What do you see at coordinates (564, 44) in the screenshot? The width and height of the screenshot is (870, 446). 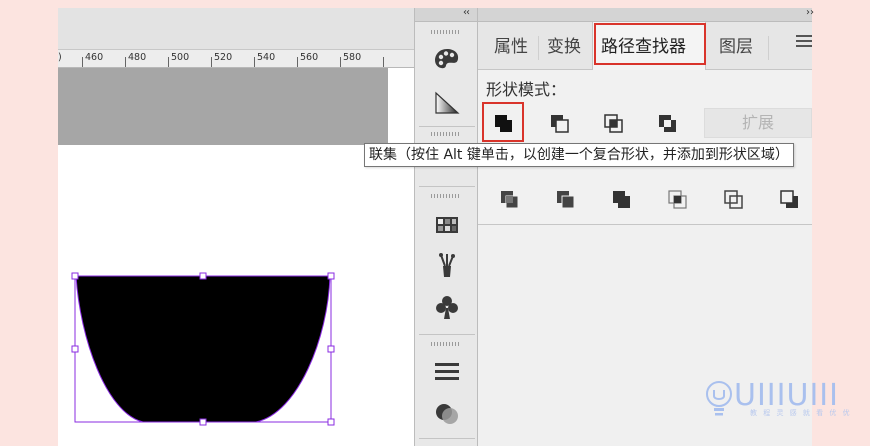 I see `tab-transform: 变换` at bounding box center [564, 44].